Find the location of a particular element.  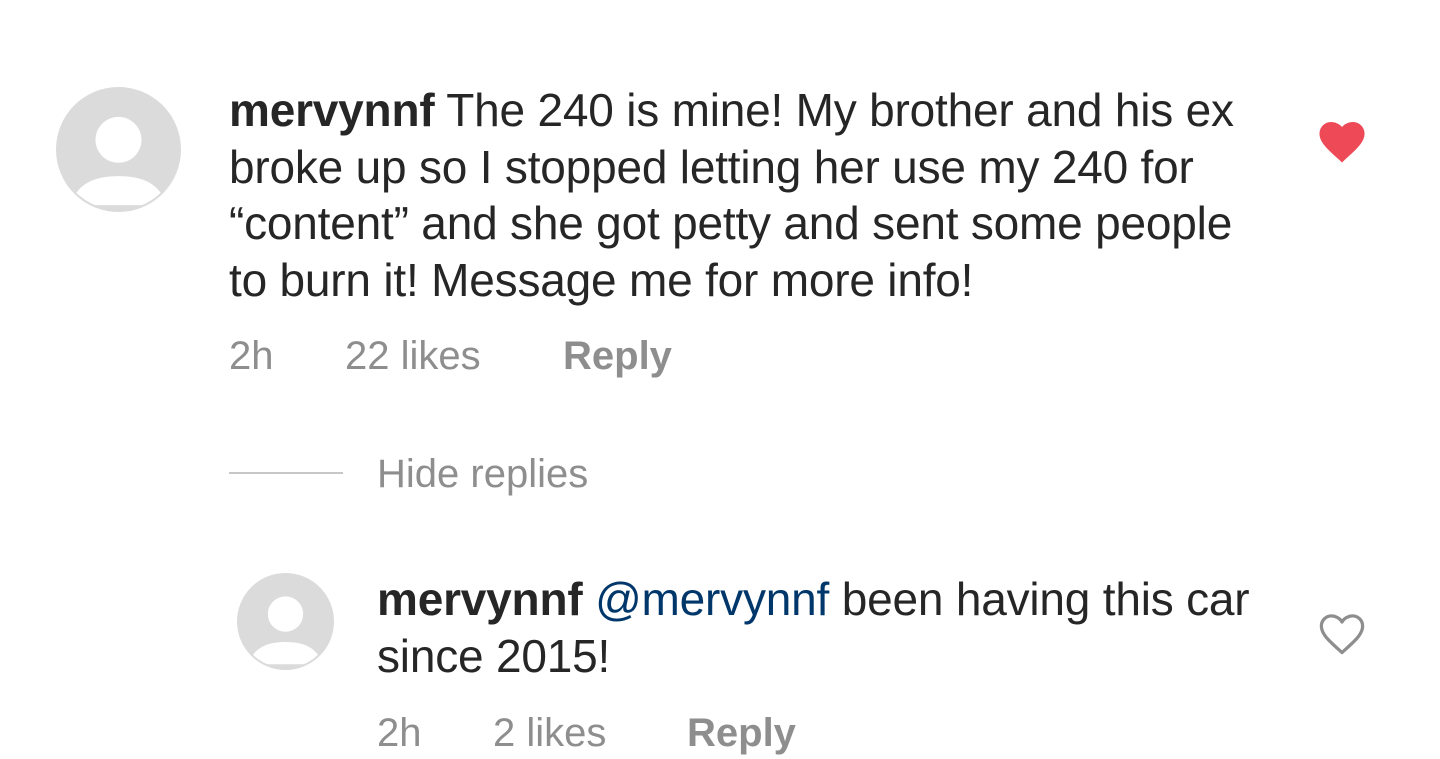

replies-divider is located at coordinates (286, 473).